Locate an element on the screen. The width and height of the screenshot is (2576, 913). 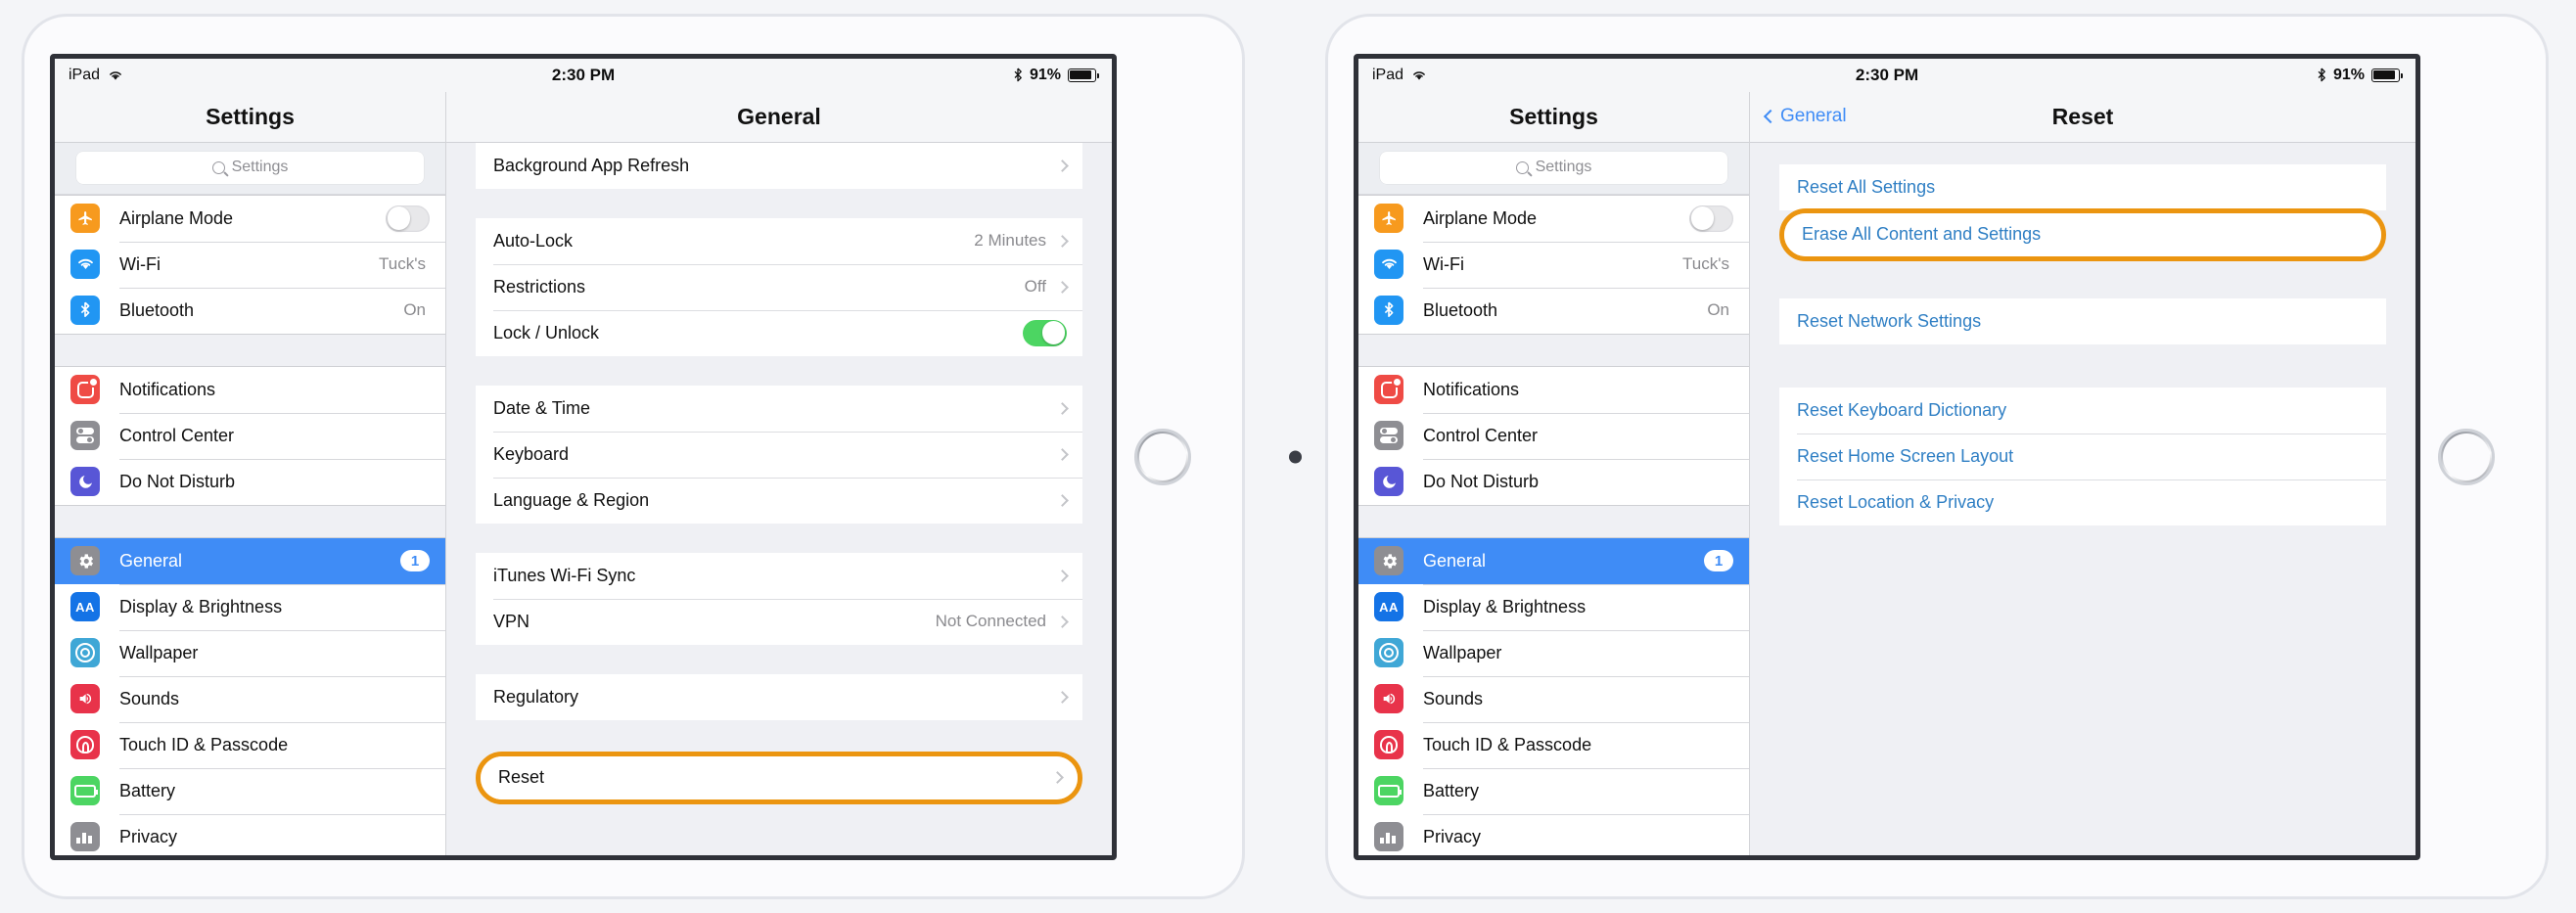
wifi-network-value: Tuck's is located at coordinates (403, 263).